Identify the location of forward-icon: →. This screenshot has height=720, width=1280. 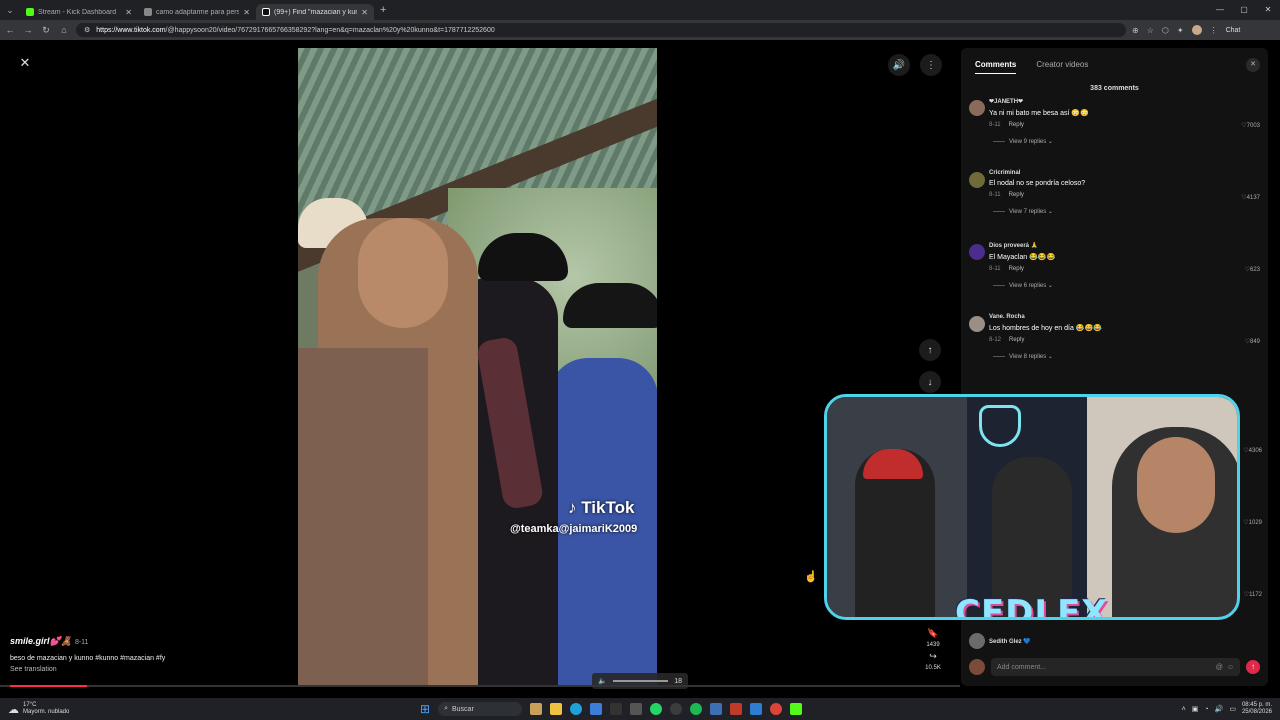
(28, 30).